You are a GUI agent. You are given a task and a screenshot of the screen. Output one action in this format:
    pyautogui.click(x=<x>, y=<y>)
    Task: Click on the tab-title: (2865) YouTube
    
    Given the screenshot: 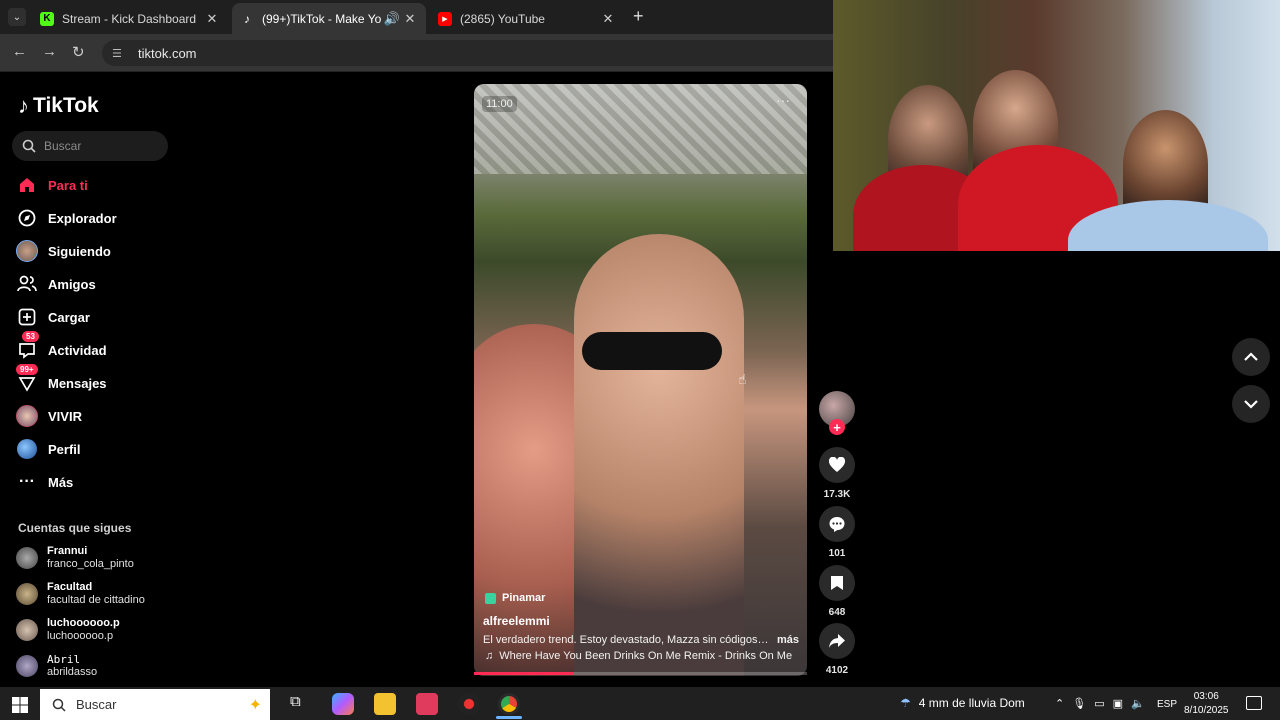 What is the action you would take?
    pyautogui.click(x=502, y=18)
    